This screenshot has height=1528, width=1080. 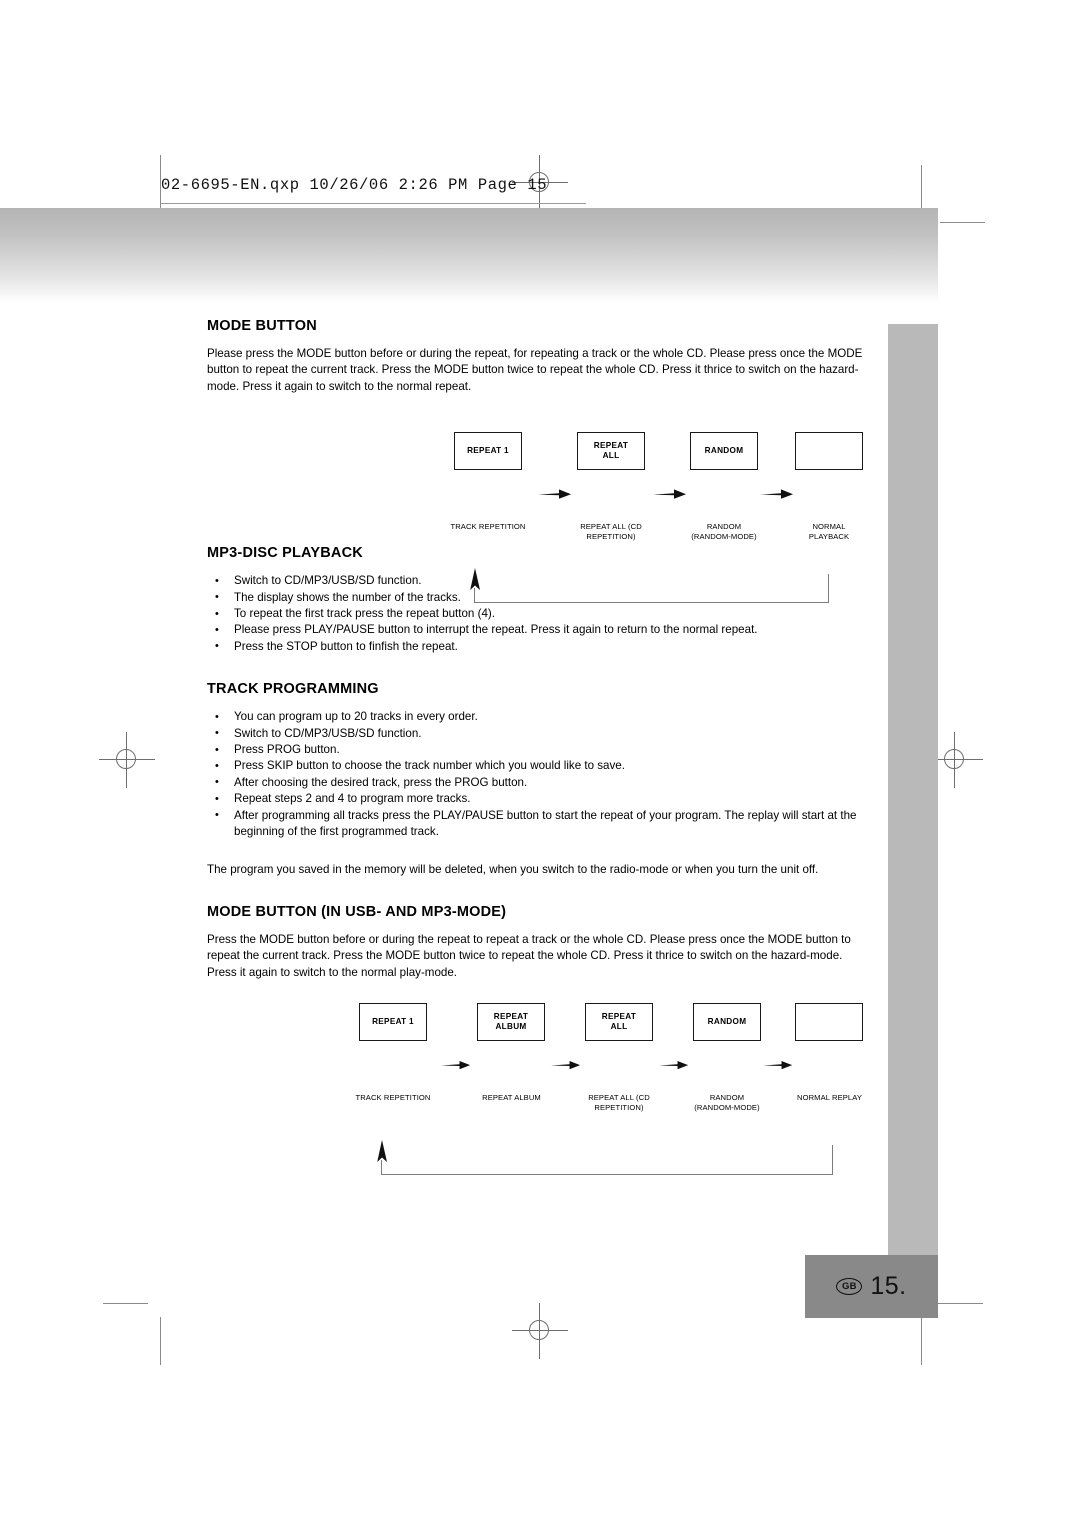 I want to click on crop-mark-bottom-right-horizontal, so click(x=960, y=1303).